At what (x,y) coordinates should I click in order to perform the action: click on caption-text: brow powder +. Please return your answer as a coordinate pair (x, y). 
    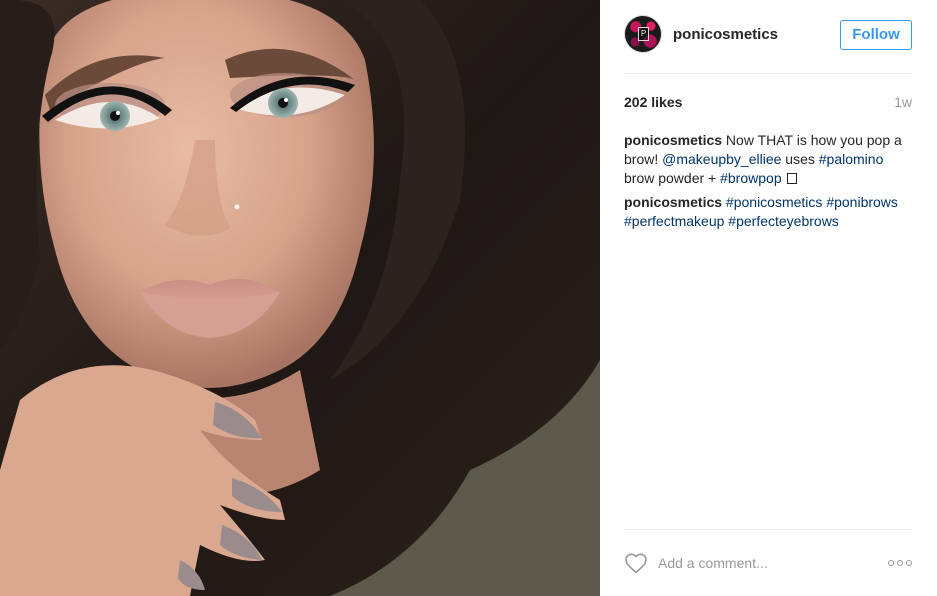
    Looking at the image, I should click on (672, 178).